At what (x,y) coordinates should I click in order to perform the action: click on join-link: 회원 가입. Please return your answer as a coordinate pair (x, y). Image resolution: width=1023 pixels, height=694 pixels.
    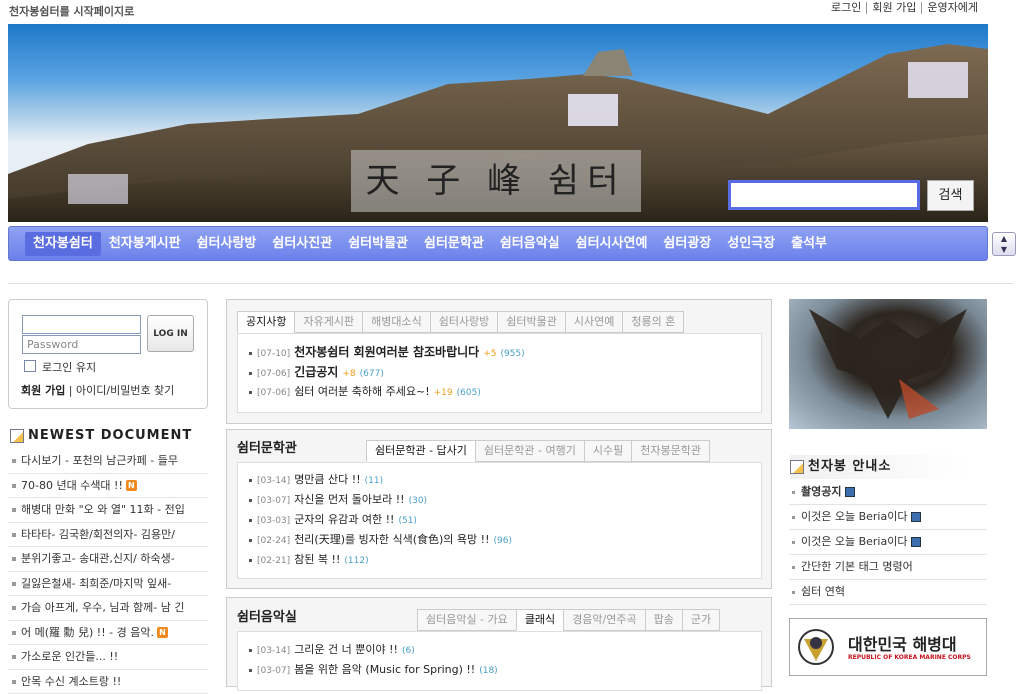
    Looking at the image, I should click on (893, 8).